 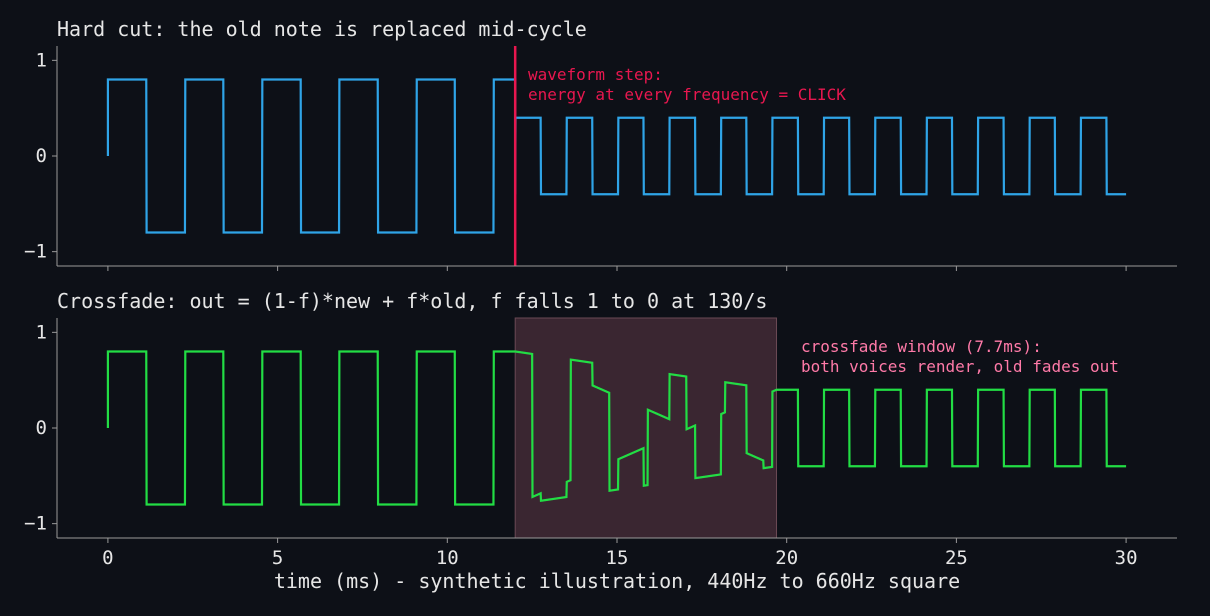 What do you see at coordinates (1126, 558) in the screenshot?
I see `x-tick-label: 30` at bounding box center [1126, 558].